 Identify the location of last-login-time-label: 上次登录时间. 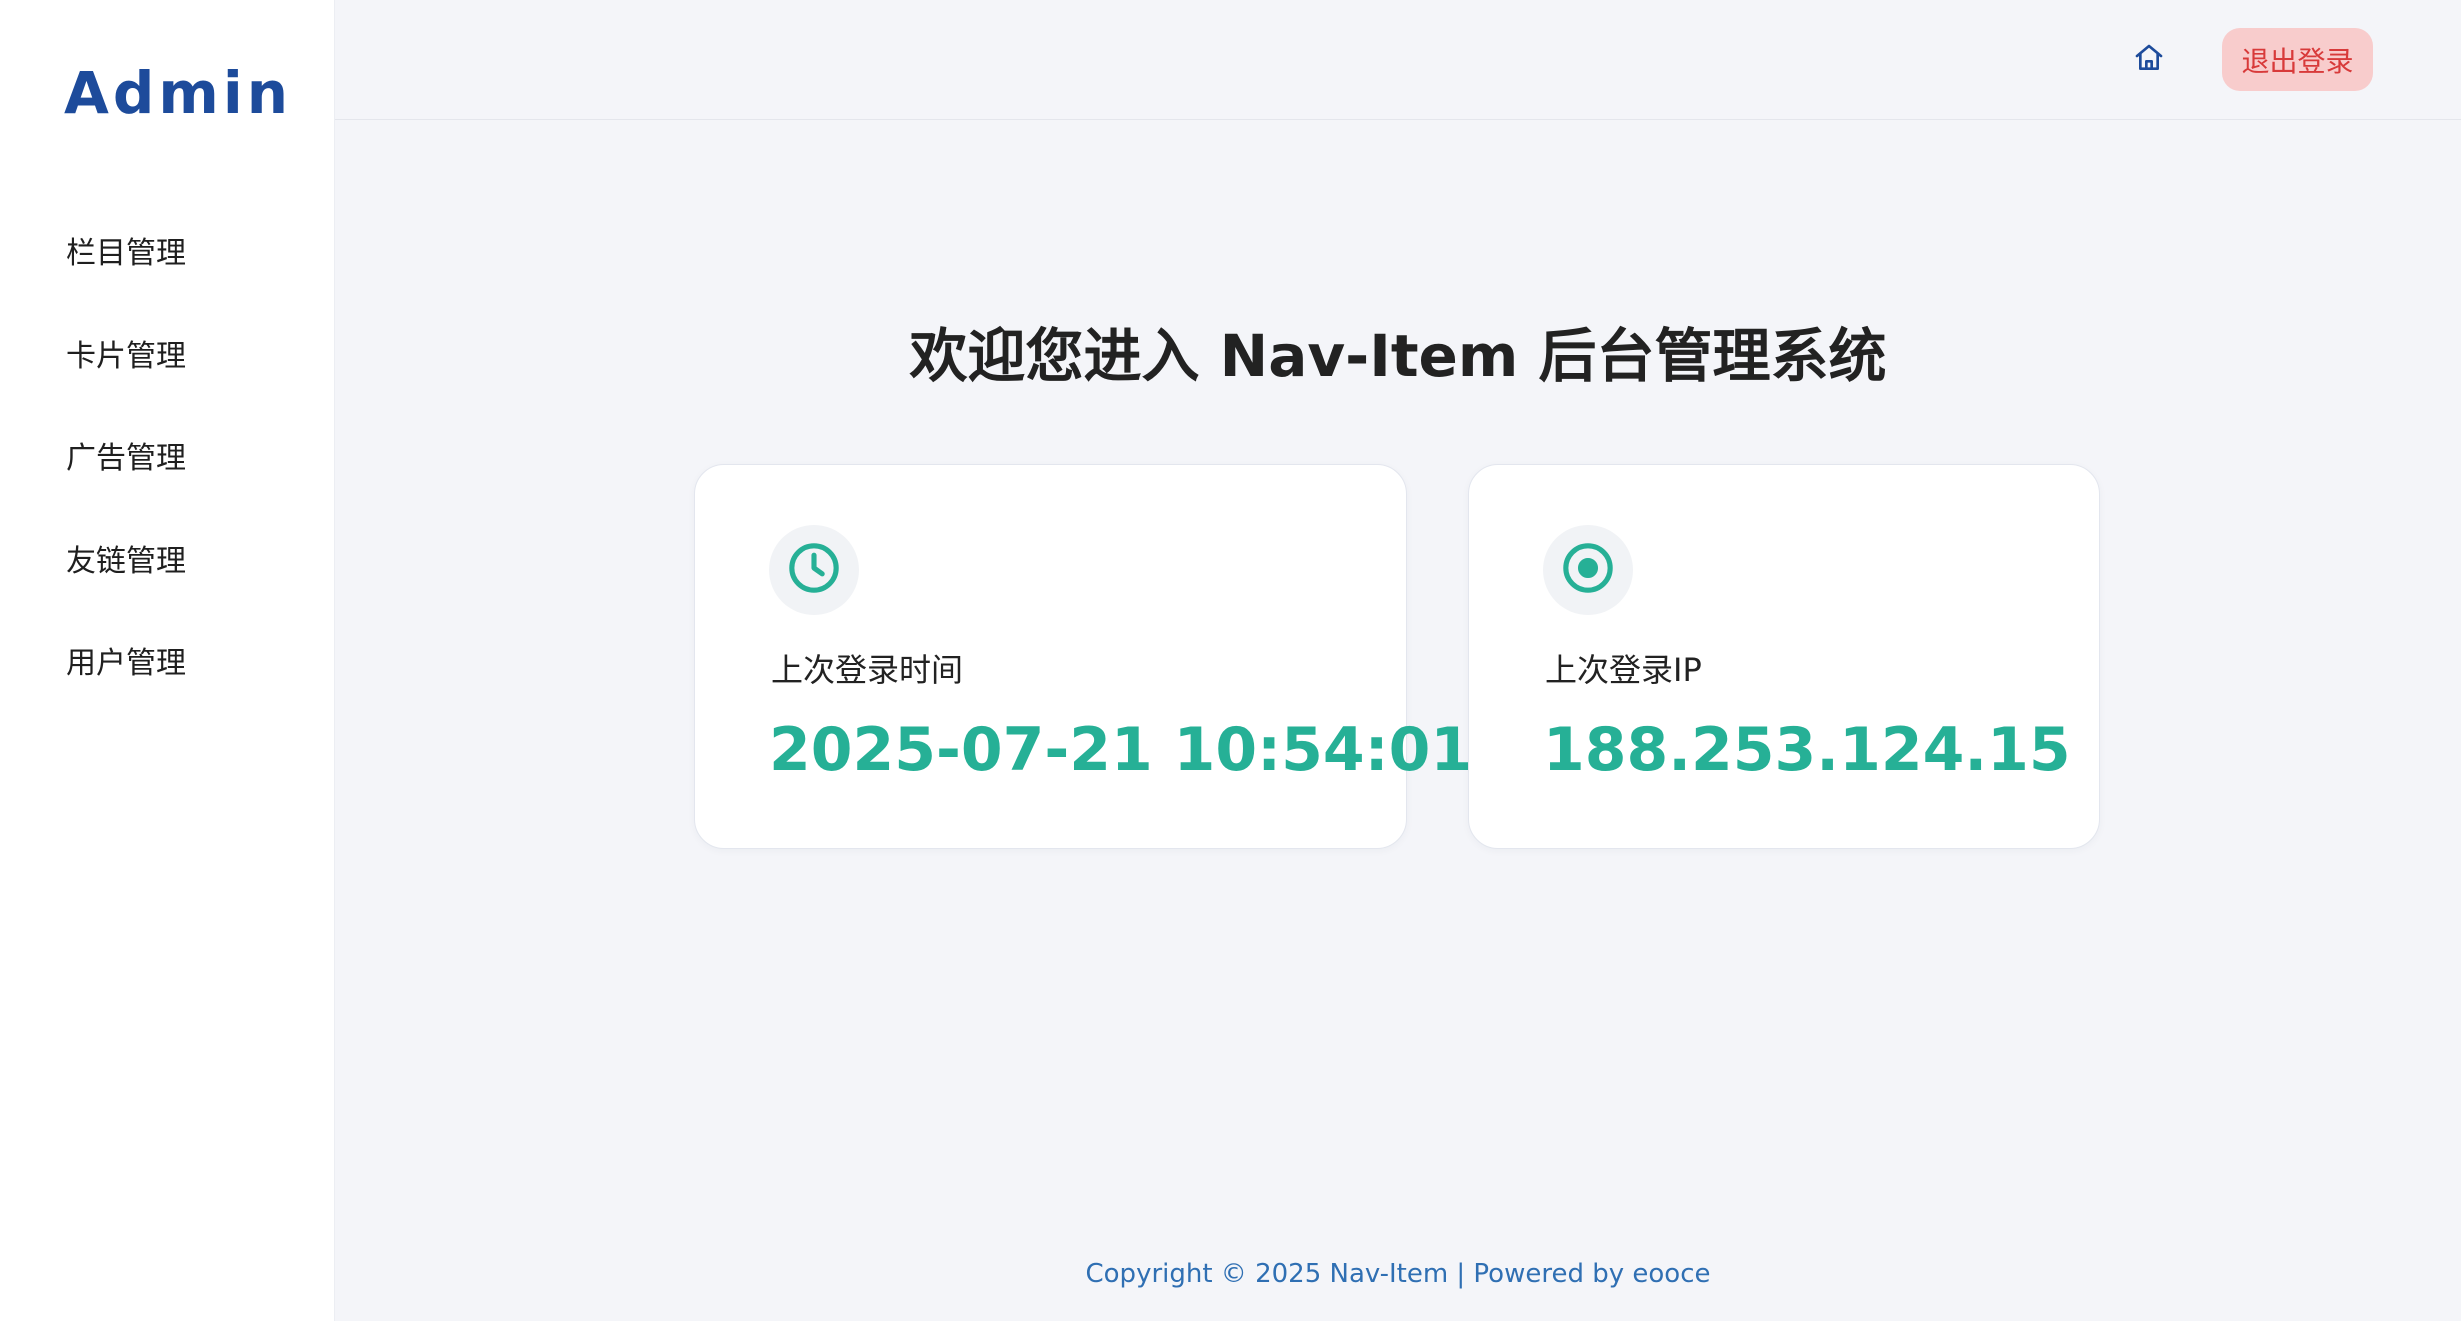
(867, 670).